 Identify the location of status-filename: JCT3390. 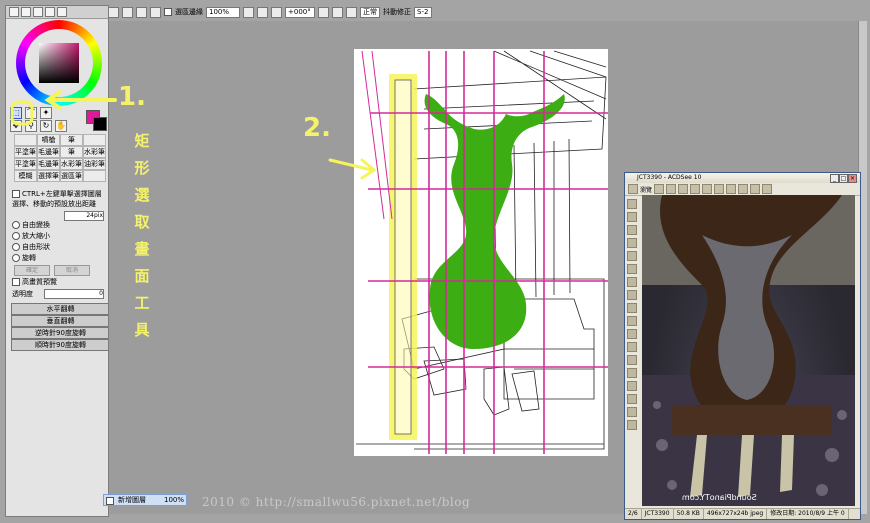
(658, 514).